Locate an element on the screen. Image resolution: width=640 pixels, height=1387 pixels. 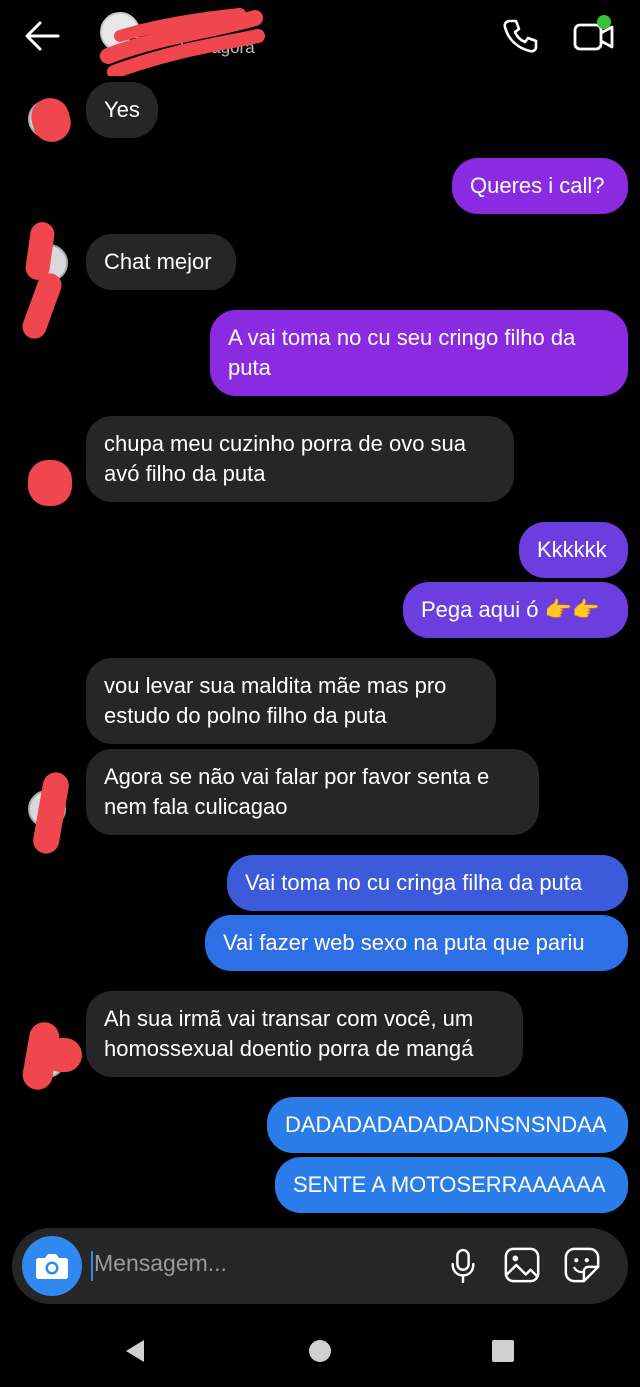
camera-icon is located at coordinates (52, 1266).